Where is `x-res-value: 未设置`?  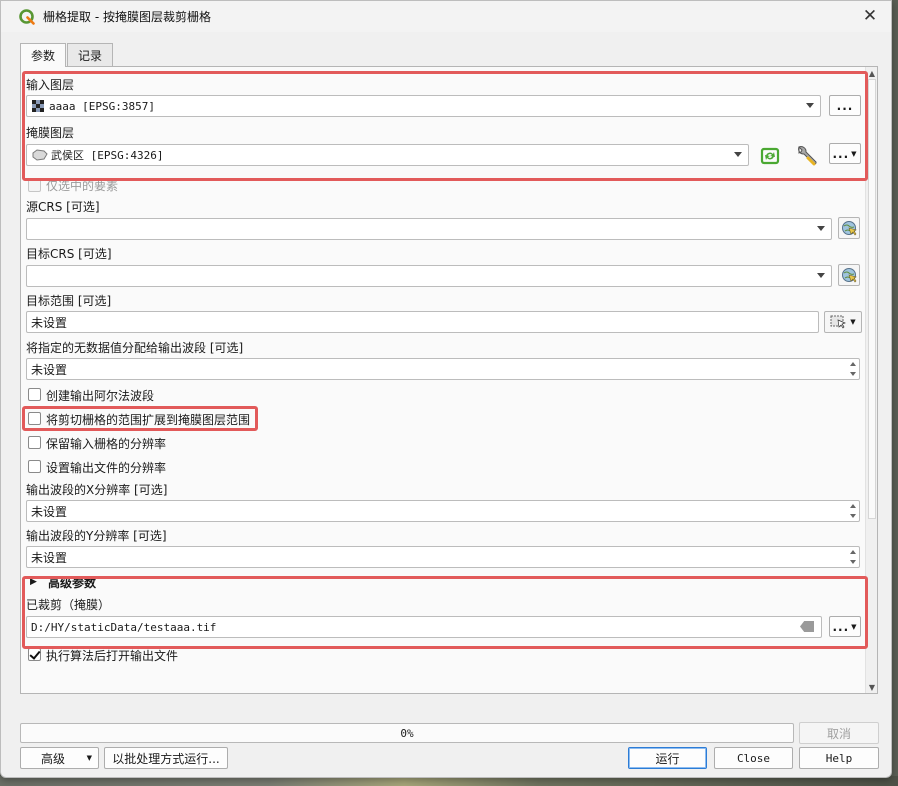 x-res-value: 未设置 is located at coordinates (49, 511).